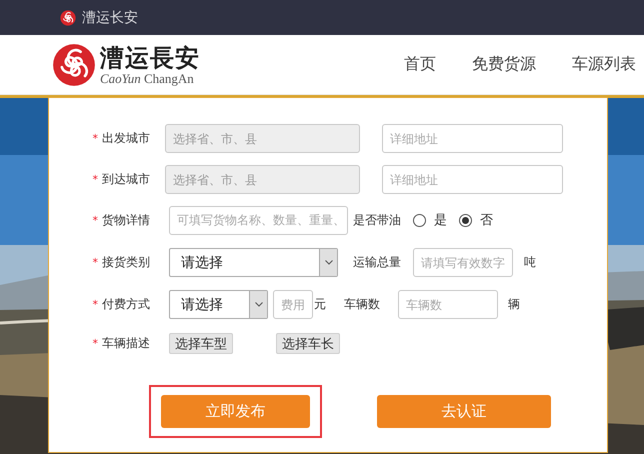  I want to click on field-label: 运输总量, so click(377, 262).